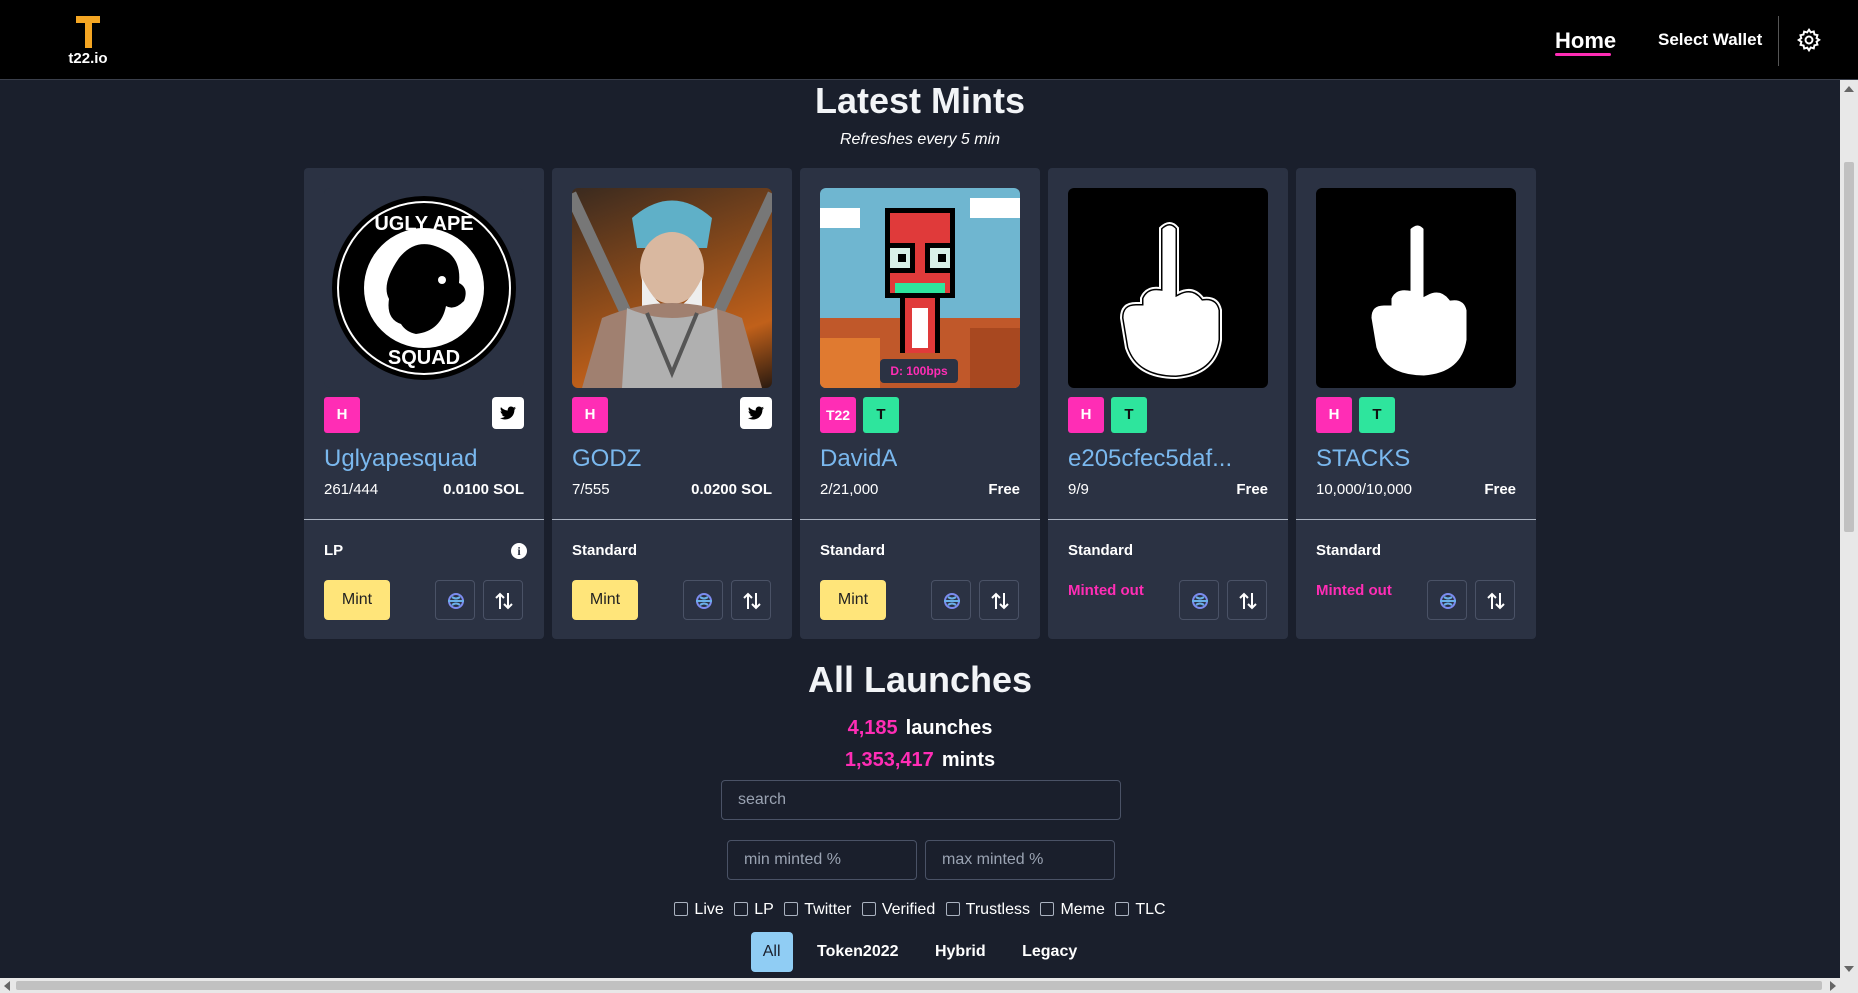  Describe the element at coordinates (889, 760) in the screenshot. I see `mint-total: 1,353,417` at that location.